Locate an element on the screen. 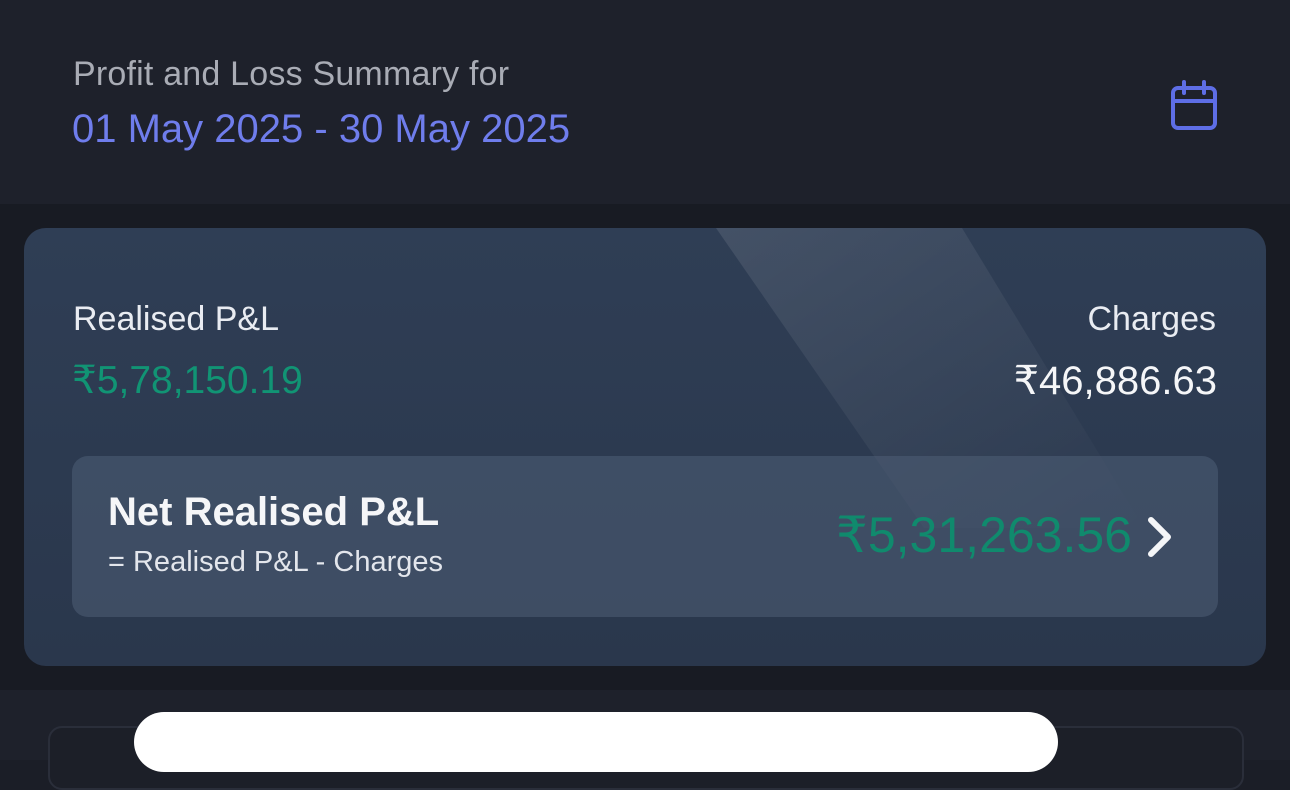  calendar-icon is located at coordinates (1194, 105).